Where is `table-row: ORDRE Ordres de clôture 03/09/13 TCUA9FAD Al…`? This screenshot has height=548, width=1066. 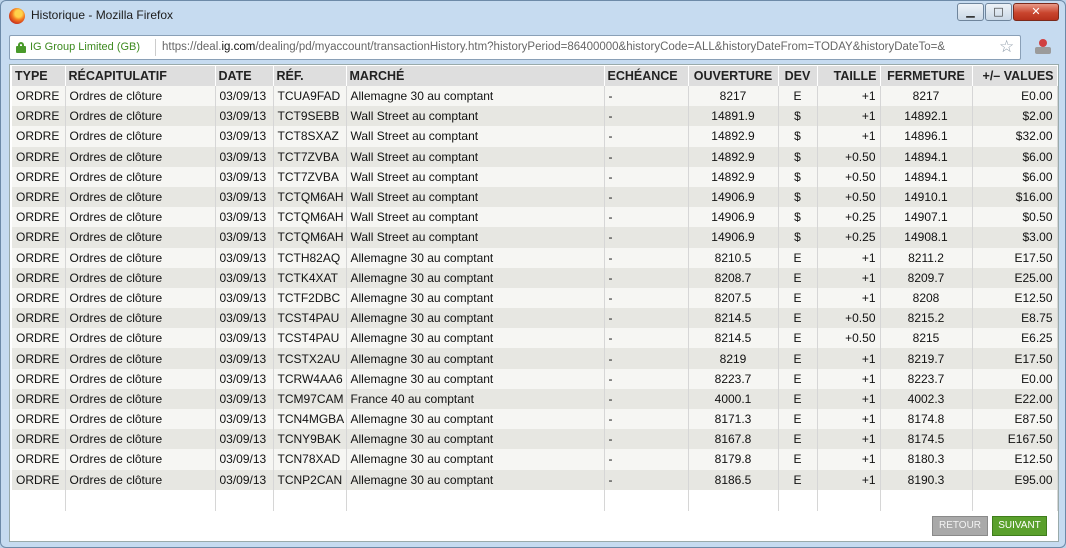
table-row: ORDRE Ordres de clôture 03/09/13 TCUA9FAD Al… is located at coordinates (535, 96).